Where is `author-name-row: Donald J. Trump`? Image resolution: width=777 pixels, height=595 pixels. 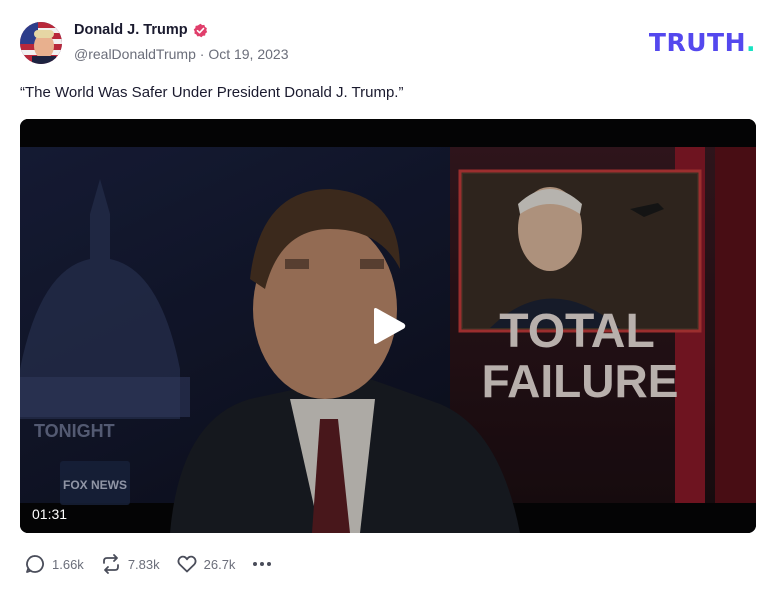
author-name-row: Donald J. Trump is located at coordinates (141, 30).